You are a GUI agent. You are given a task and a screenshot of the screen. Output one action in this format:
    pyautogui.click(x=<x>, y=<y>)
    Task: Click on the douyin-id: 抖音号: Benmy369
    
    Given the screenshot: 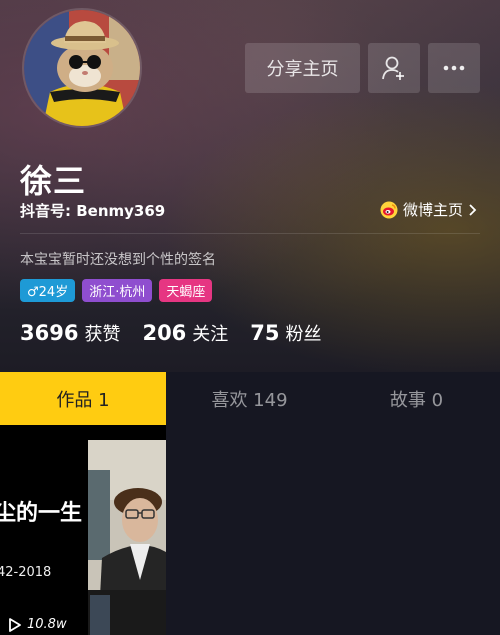 What is the action you would take?
    pyautogui.click(x=93, y=211)
    